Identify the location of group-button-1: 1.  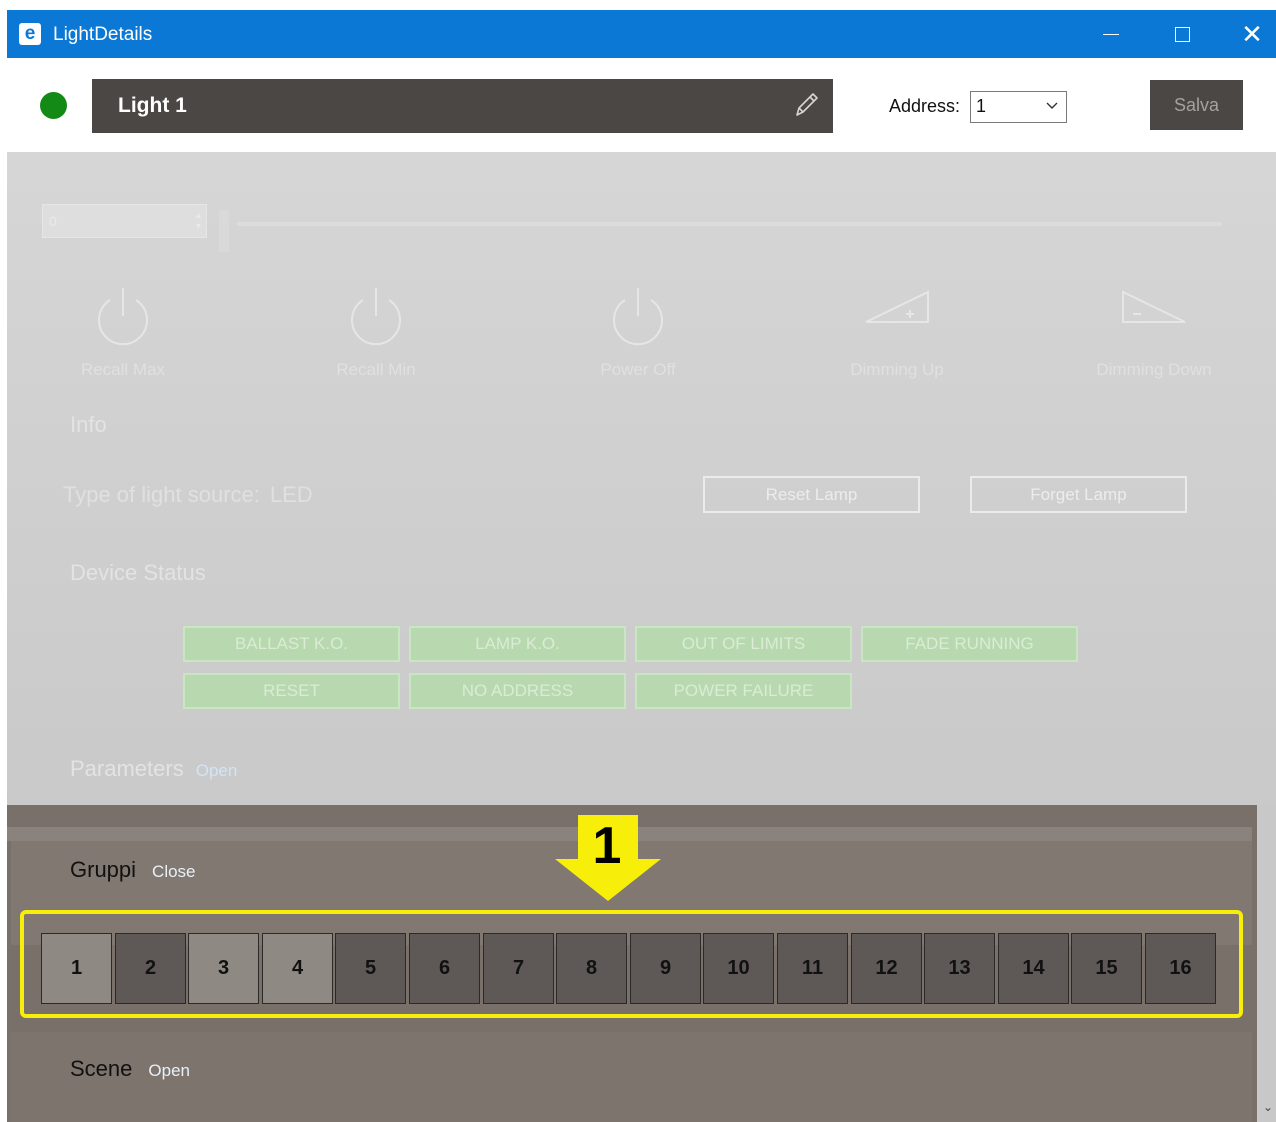
(76, 968).